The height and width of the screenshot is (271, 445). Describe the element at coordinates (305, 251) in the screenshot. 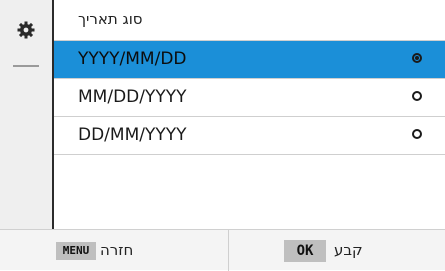

I see `ok-key-button: OK` at that location.